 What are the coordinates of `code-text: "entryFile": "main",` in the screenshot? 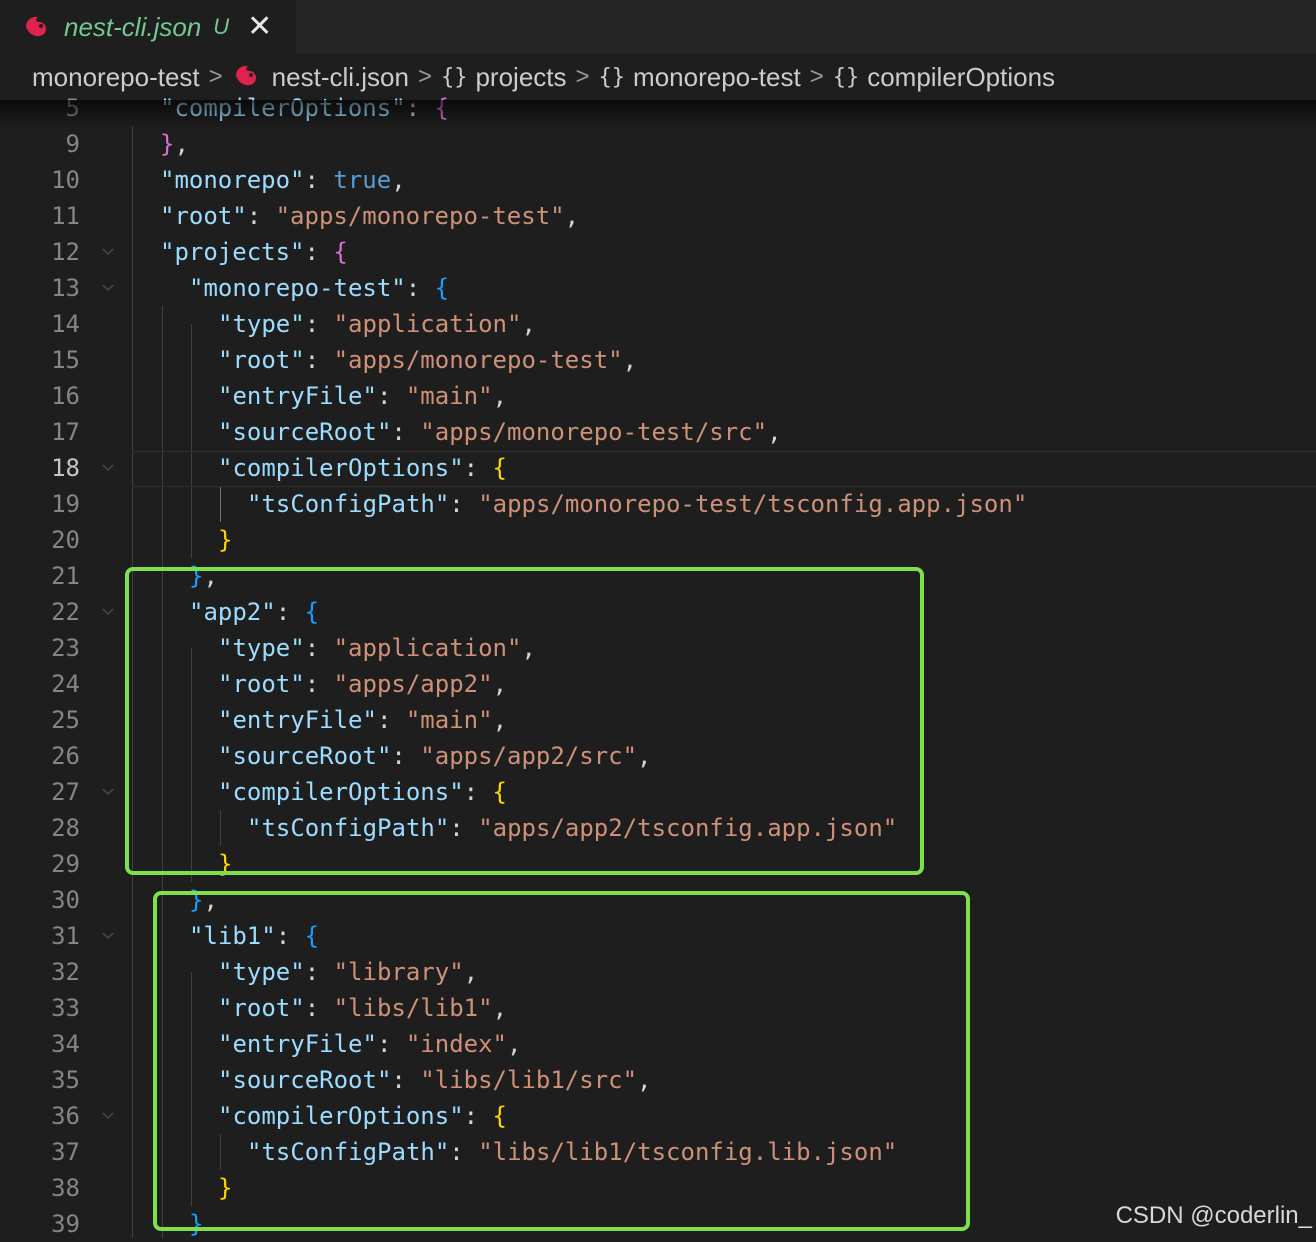 It's located at (362, 396).